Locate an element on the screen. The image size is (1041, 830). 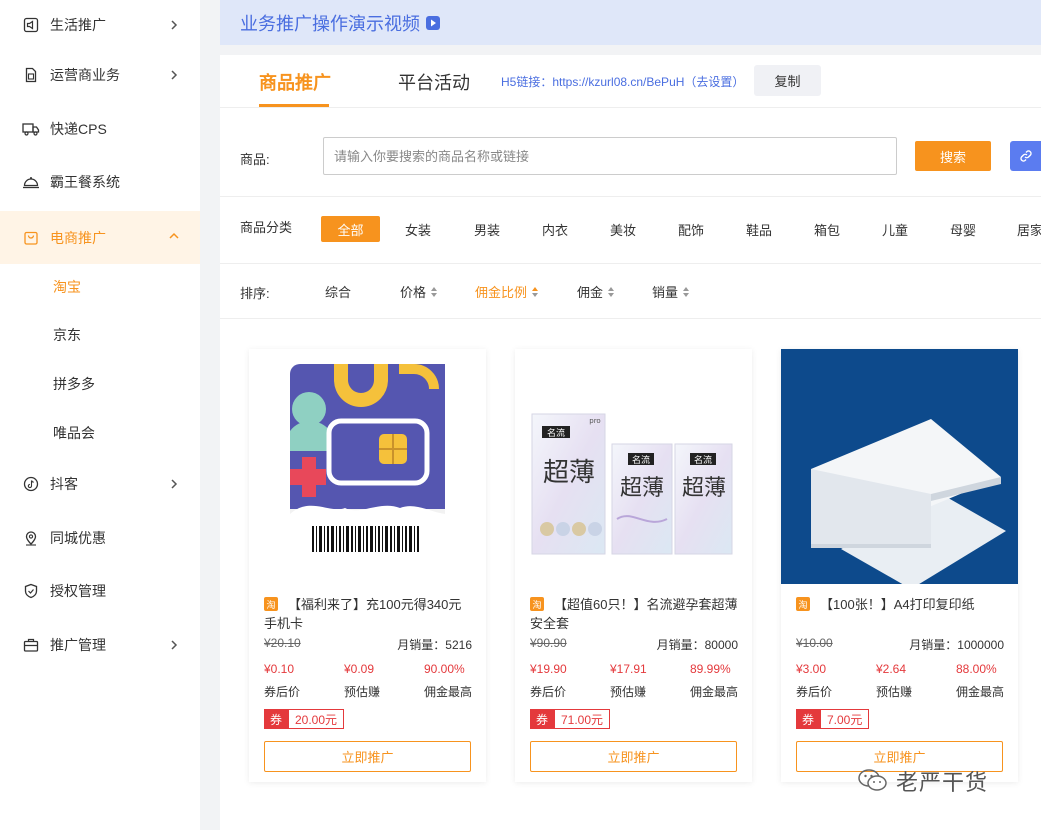
sidebar-item-carrier: 运营商业务 is located at coordinates (100, 75).